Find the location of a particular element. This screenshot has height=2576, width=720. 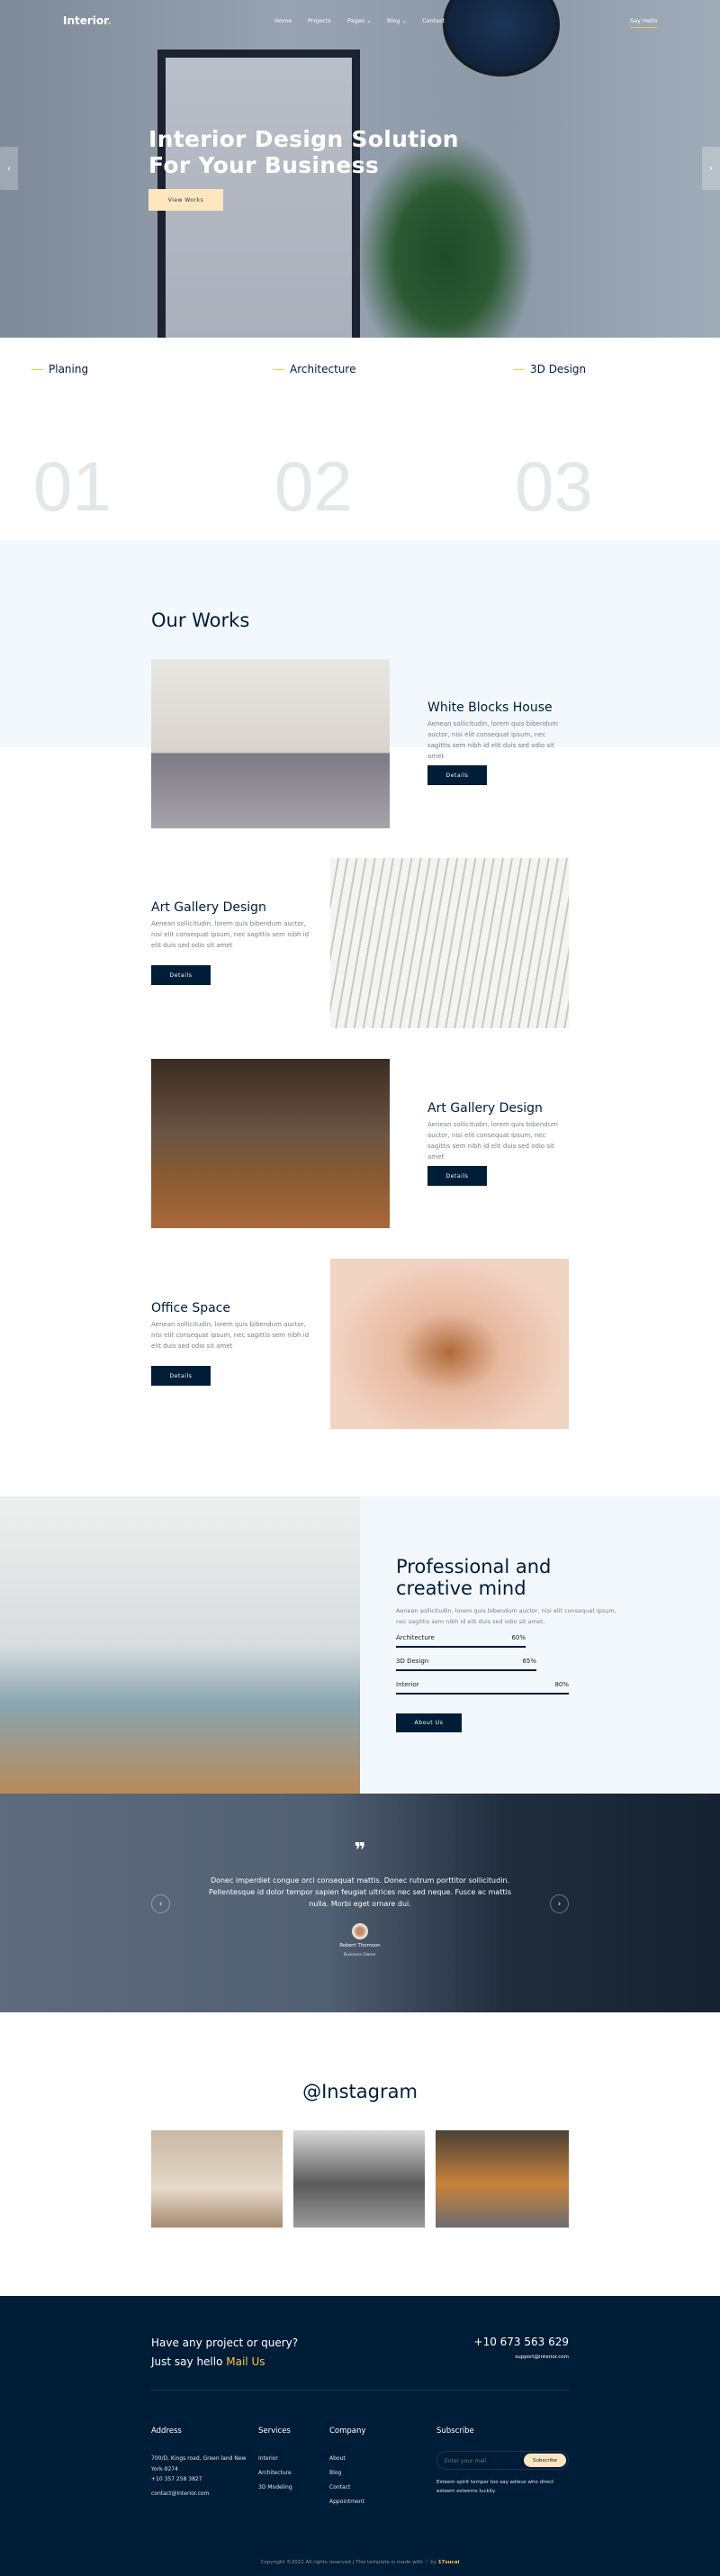

skill-bar: 3D Design 65% is located at coordinates (466, 1664).